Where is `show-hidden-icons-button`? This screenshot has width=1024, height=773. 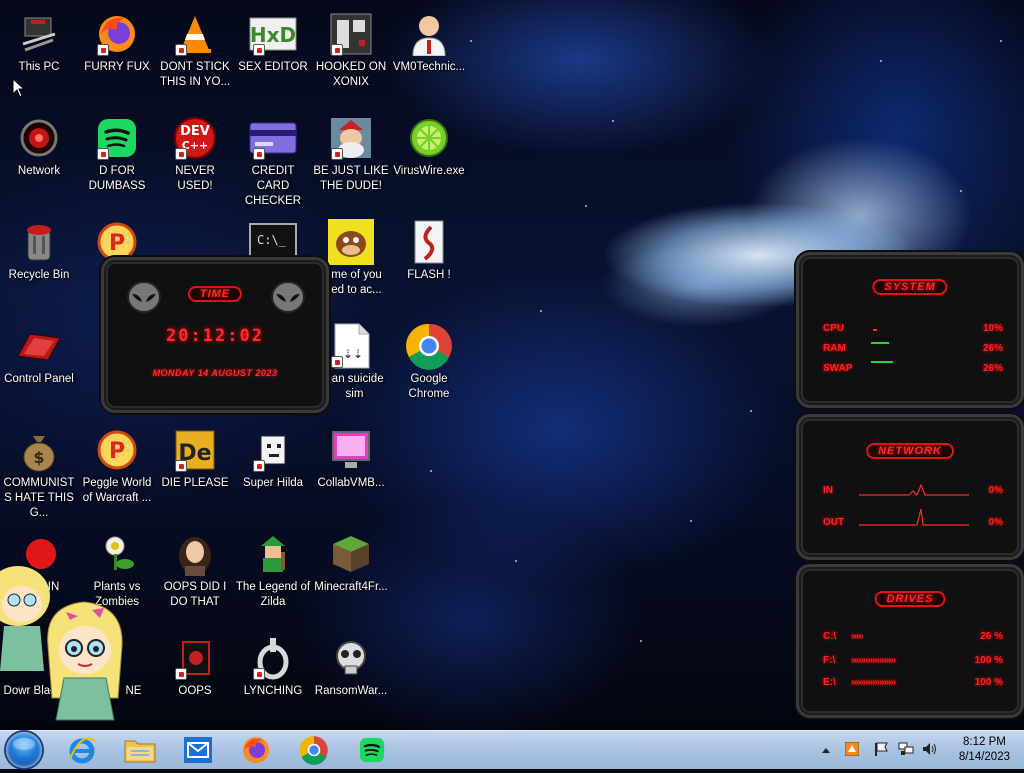
show-hidden-icons-button is located at coordinates (826, 750).